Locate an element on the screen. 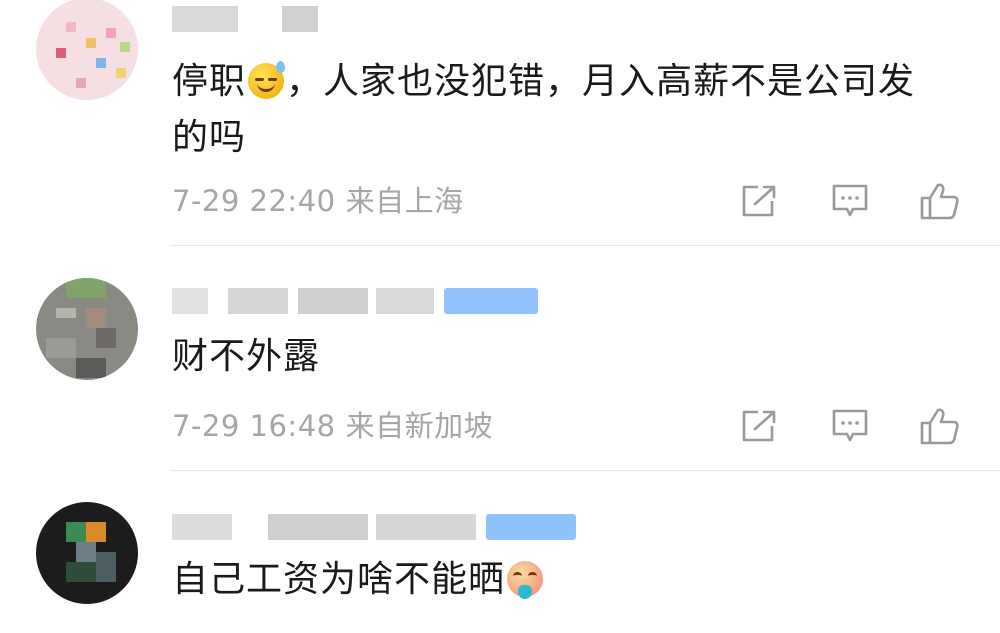 Image resolution: width=1000 pixels, height=633 pixels. comment-location: 来自新加坡 is located at coordinates (419, 426).